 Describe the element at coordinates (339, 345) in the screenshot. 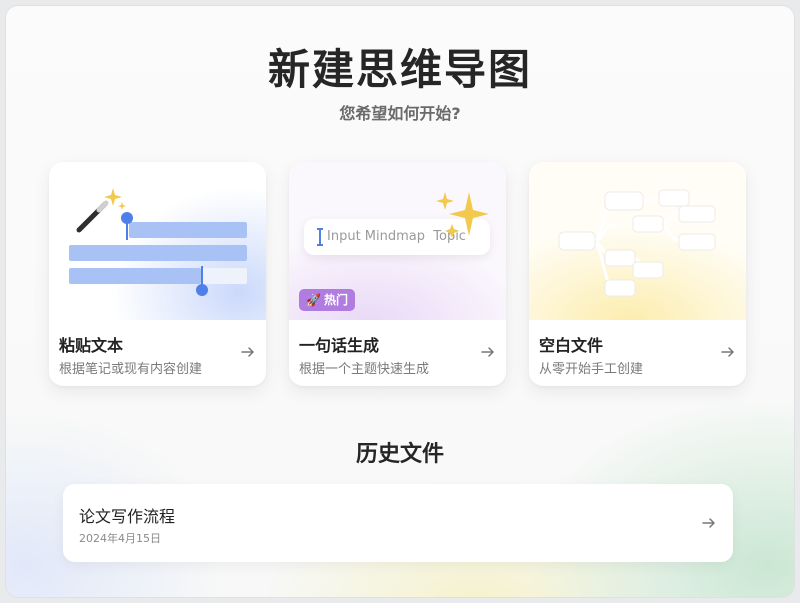

I see `one-sentence-title: 一句话生成` at that location.